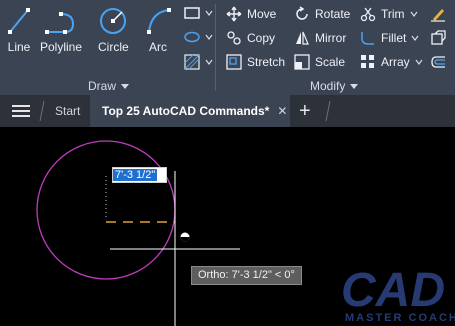 The width and height of the screenshot is (455, 326). I want to click on watermark-cad-text: CAD, so click(393, 290).